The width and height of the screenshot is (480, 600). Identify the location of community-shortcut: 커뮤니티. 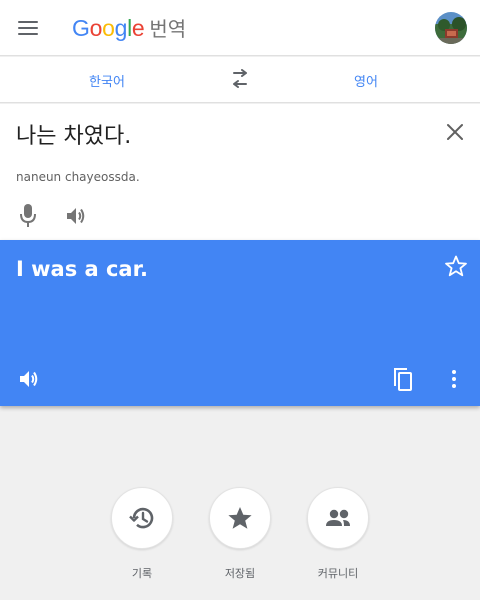
(338, 534).